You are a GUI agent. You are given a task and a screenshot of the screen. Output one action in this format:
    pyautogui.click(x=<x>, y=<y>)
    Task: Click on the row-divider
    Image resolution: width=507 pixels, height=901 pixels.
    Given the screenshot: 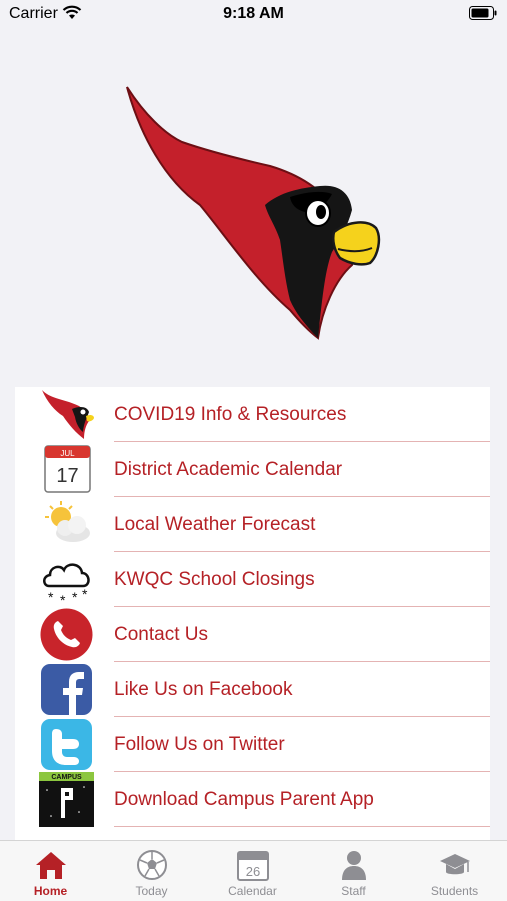 What is the action you would take?
    pyautogui.click(x=302, y=826)
    